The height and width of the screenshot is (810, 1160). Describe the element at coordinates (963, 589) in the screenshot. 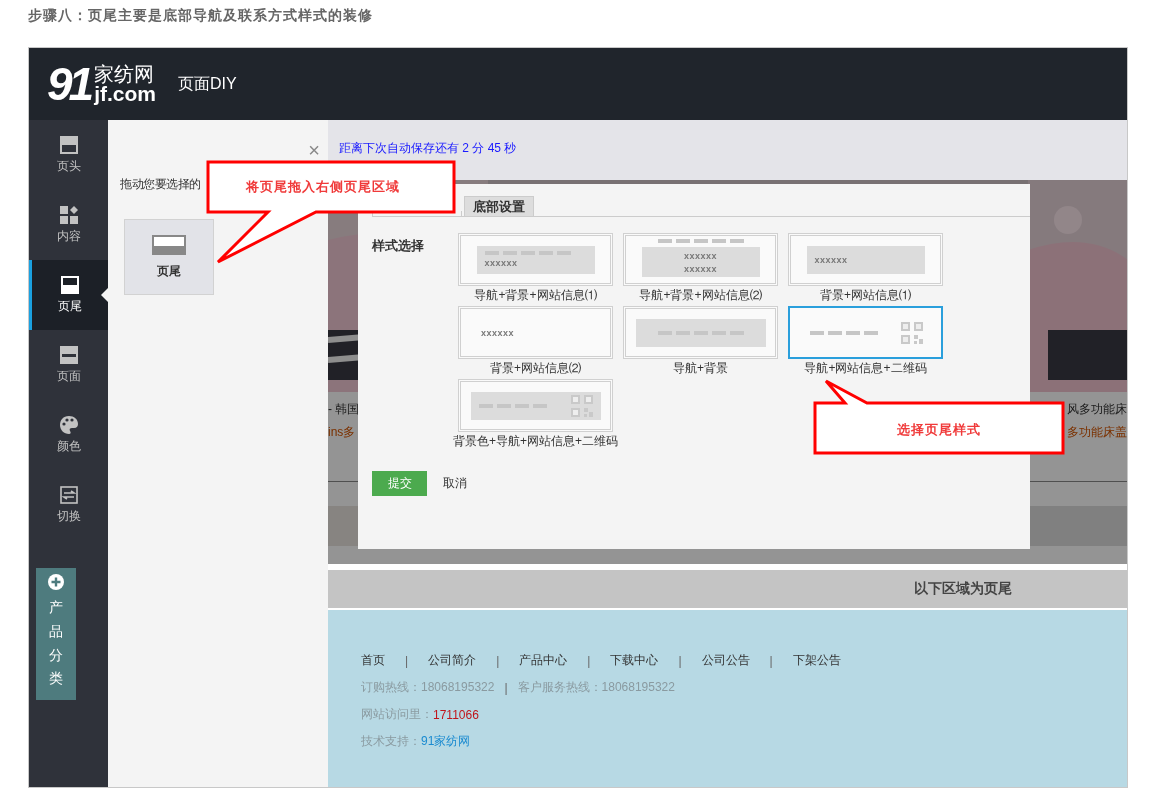

I see `footer-marker-text: 以下区域为页尾` at that location.